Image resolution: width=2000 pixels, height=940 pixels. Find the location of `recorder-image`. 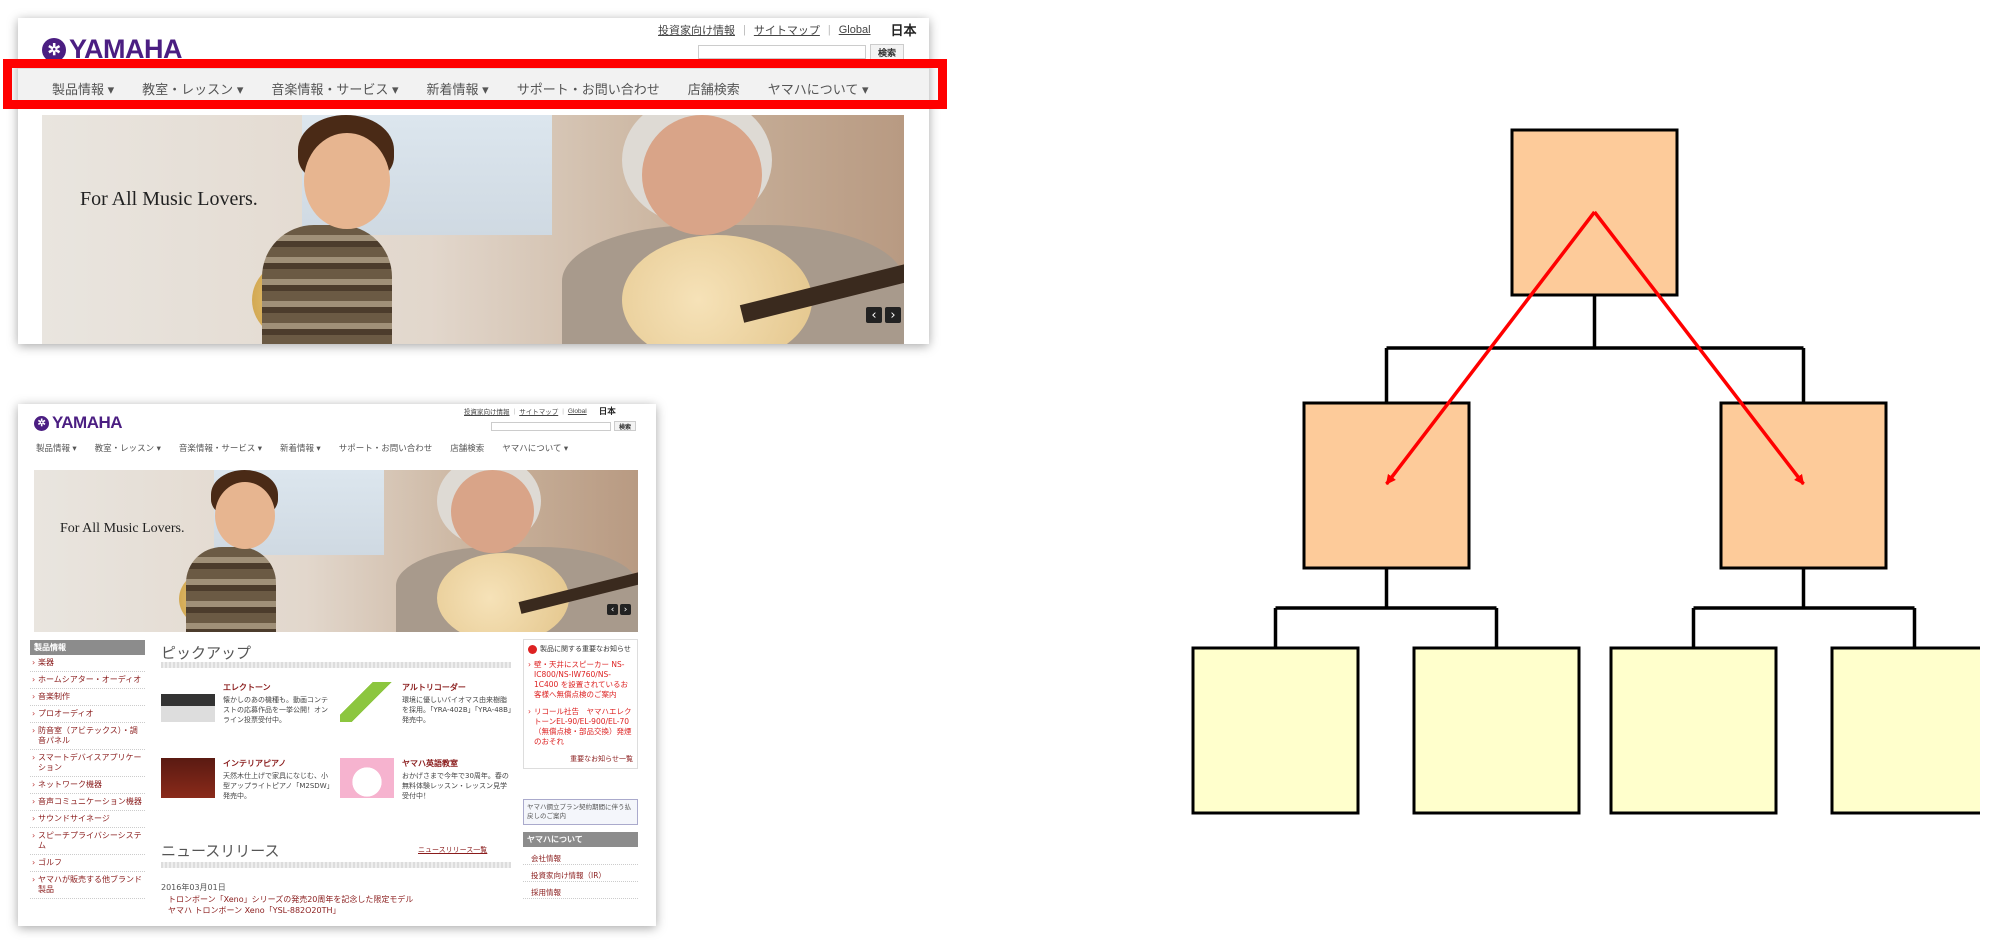

recorder-image is located at coordinates (367, 702).